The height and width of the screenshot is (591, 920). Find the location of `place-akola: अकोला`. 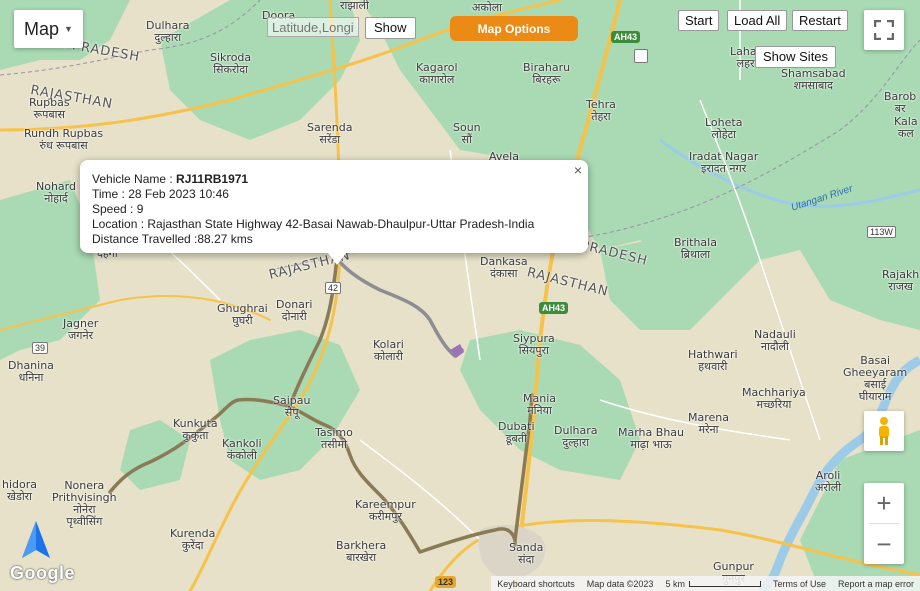

place-akola: अकोला is located at coordinates (487, 7).